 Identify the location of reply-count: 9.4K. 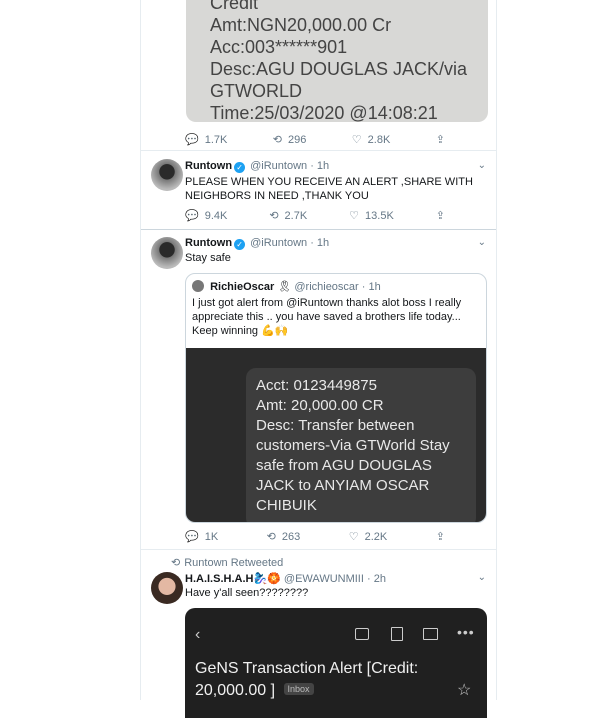
(216, 215).